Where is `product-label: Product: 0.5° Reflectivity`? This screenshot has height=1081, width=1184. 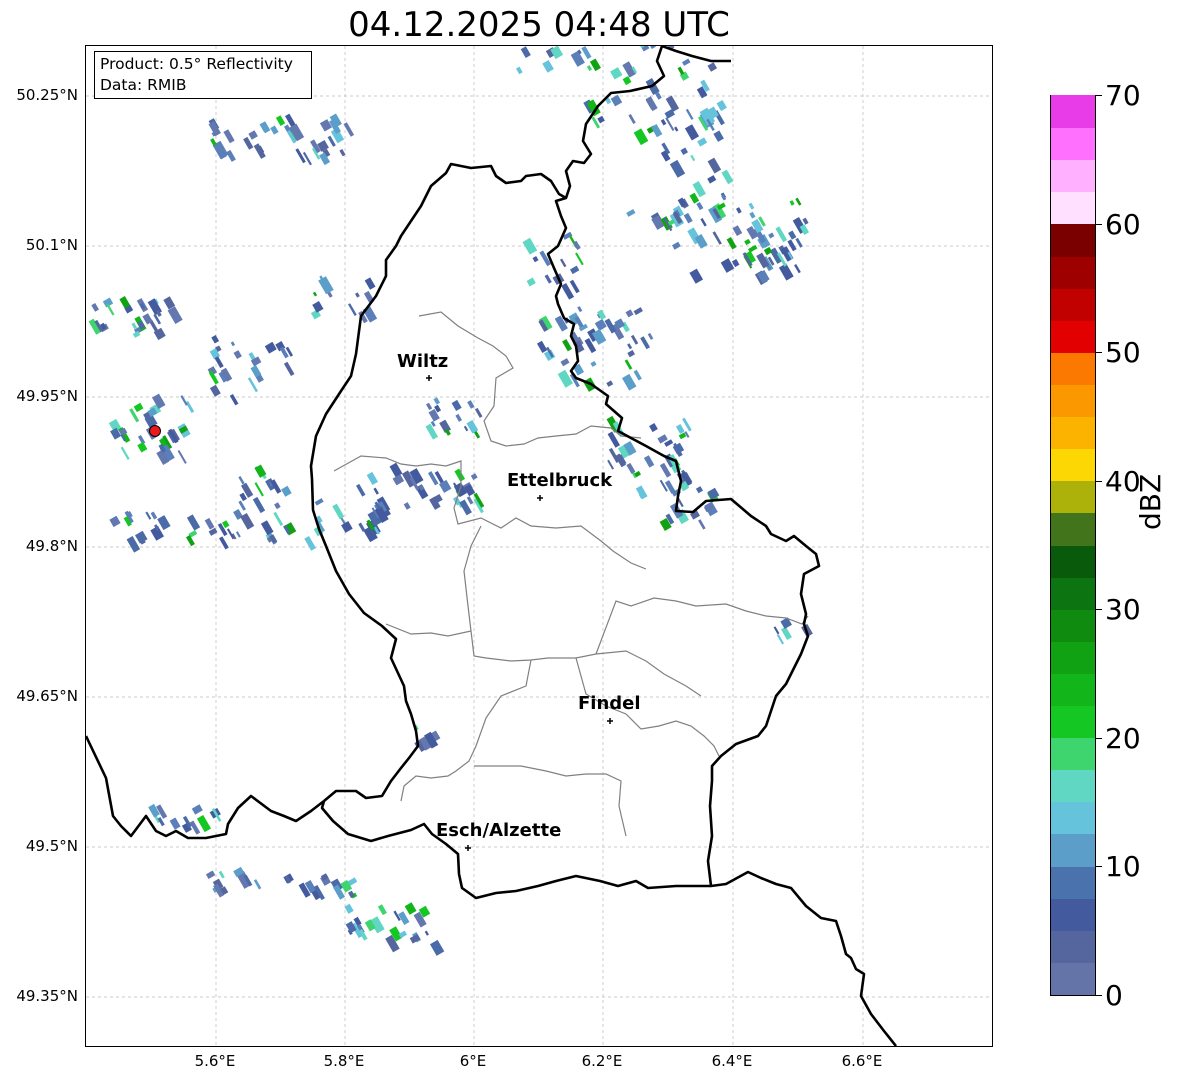
product-label: Product: 0.5° Reflectivity is located at coordinates (196, 64).